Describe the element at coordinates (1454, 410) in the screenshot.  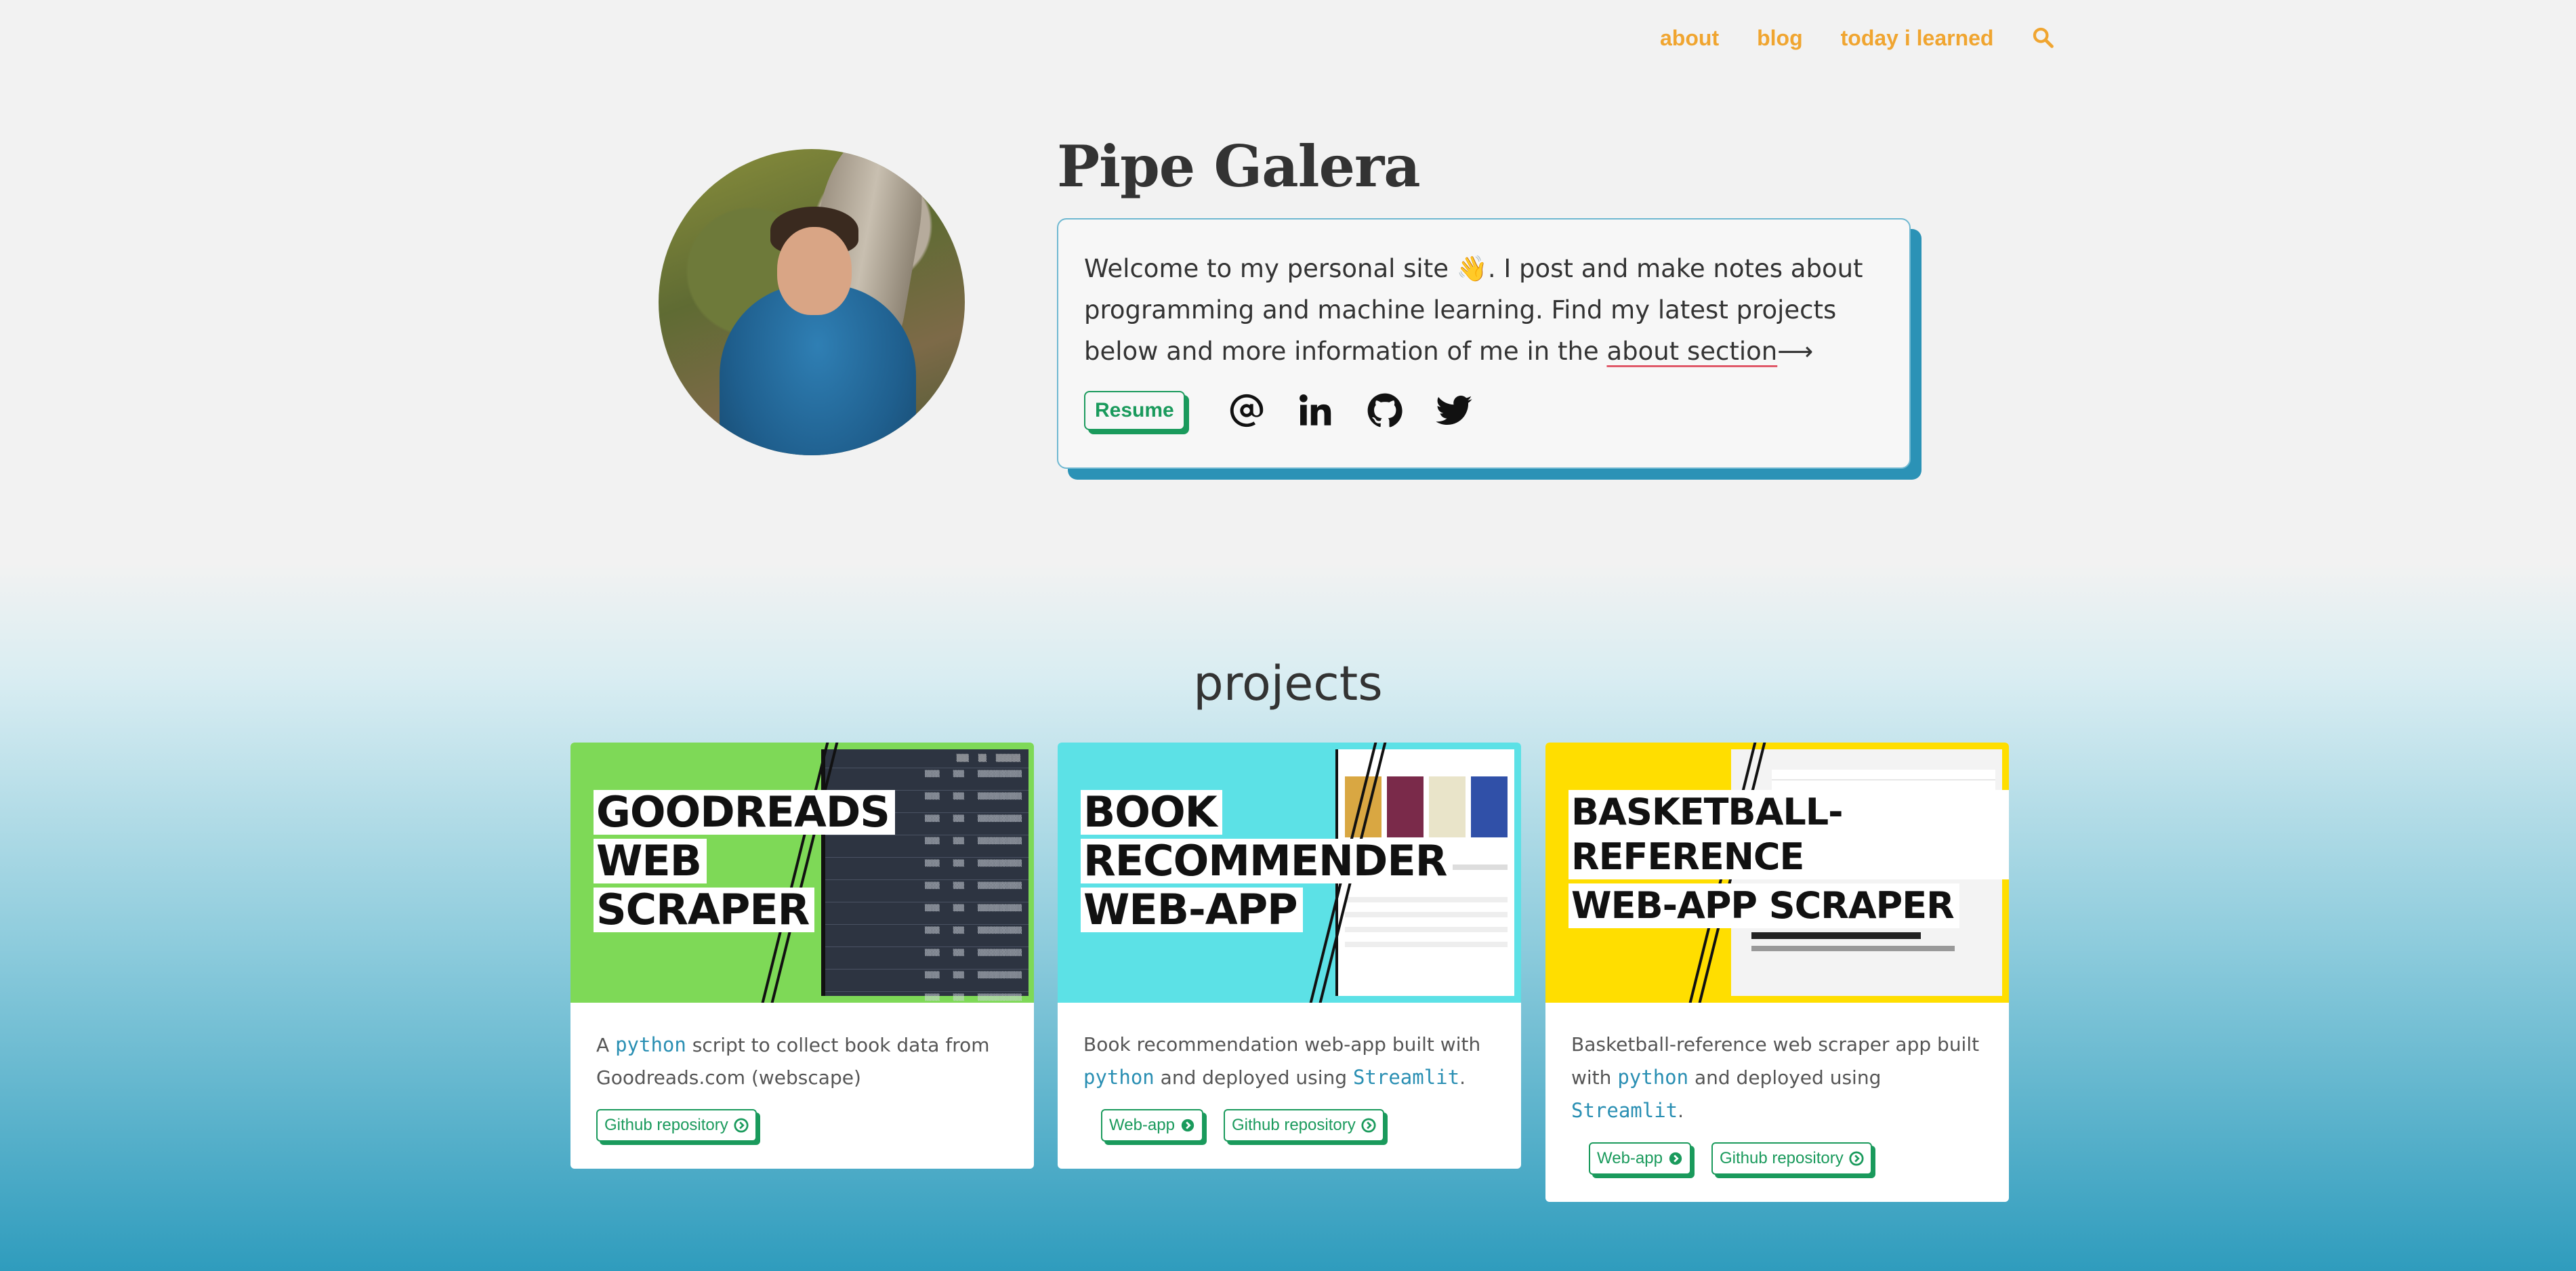
I see `twitter-icon` at that location.